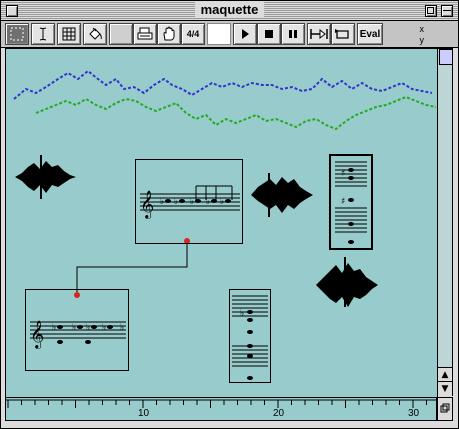  I want to click on printer-icon, so click(145, 33).